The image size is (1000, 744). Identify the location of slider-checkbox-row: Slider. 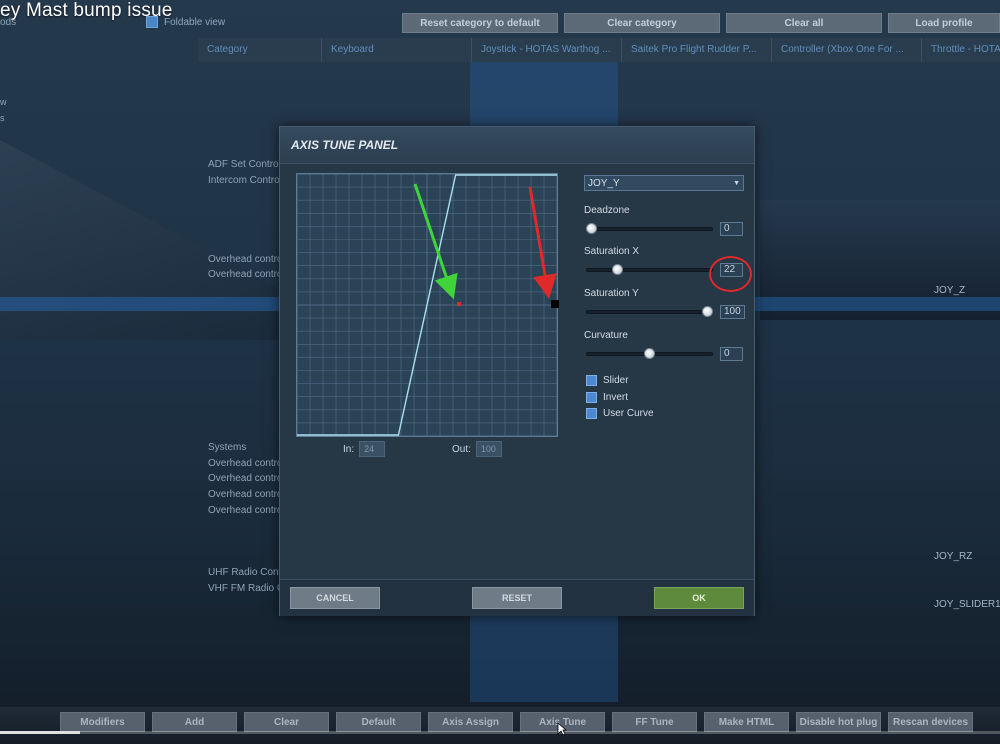
(607, 380).